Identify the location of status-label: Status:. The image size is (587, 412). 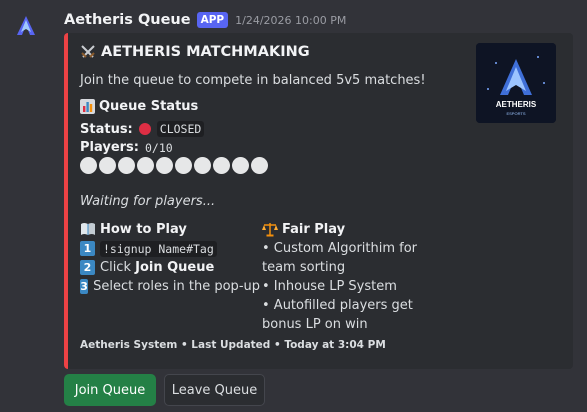
(106, 129).